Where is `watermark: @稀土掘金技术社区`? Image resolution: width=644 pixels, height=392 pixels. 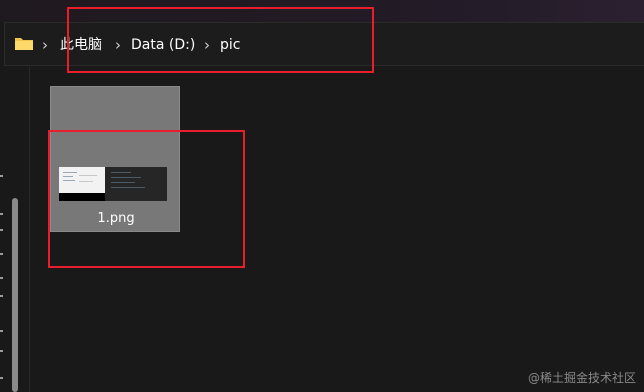 watermark: @稀土掘金技术社区 is located at coordinates (581, 378).